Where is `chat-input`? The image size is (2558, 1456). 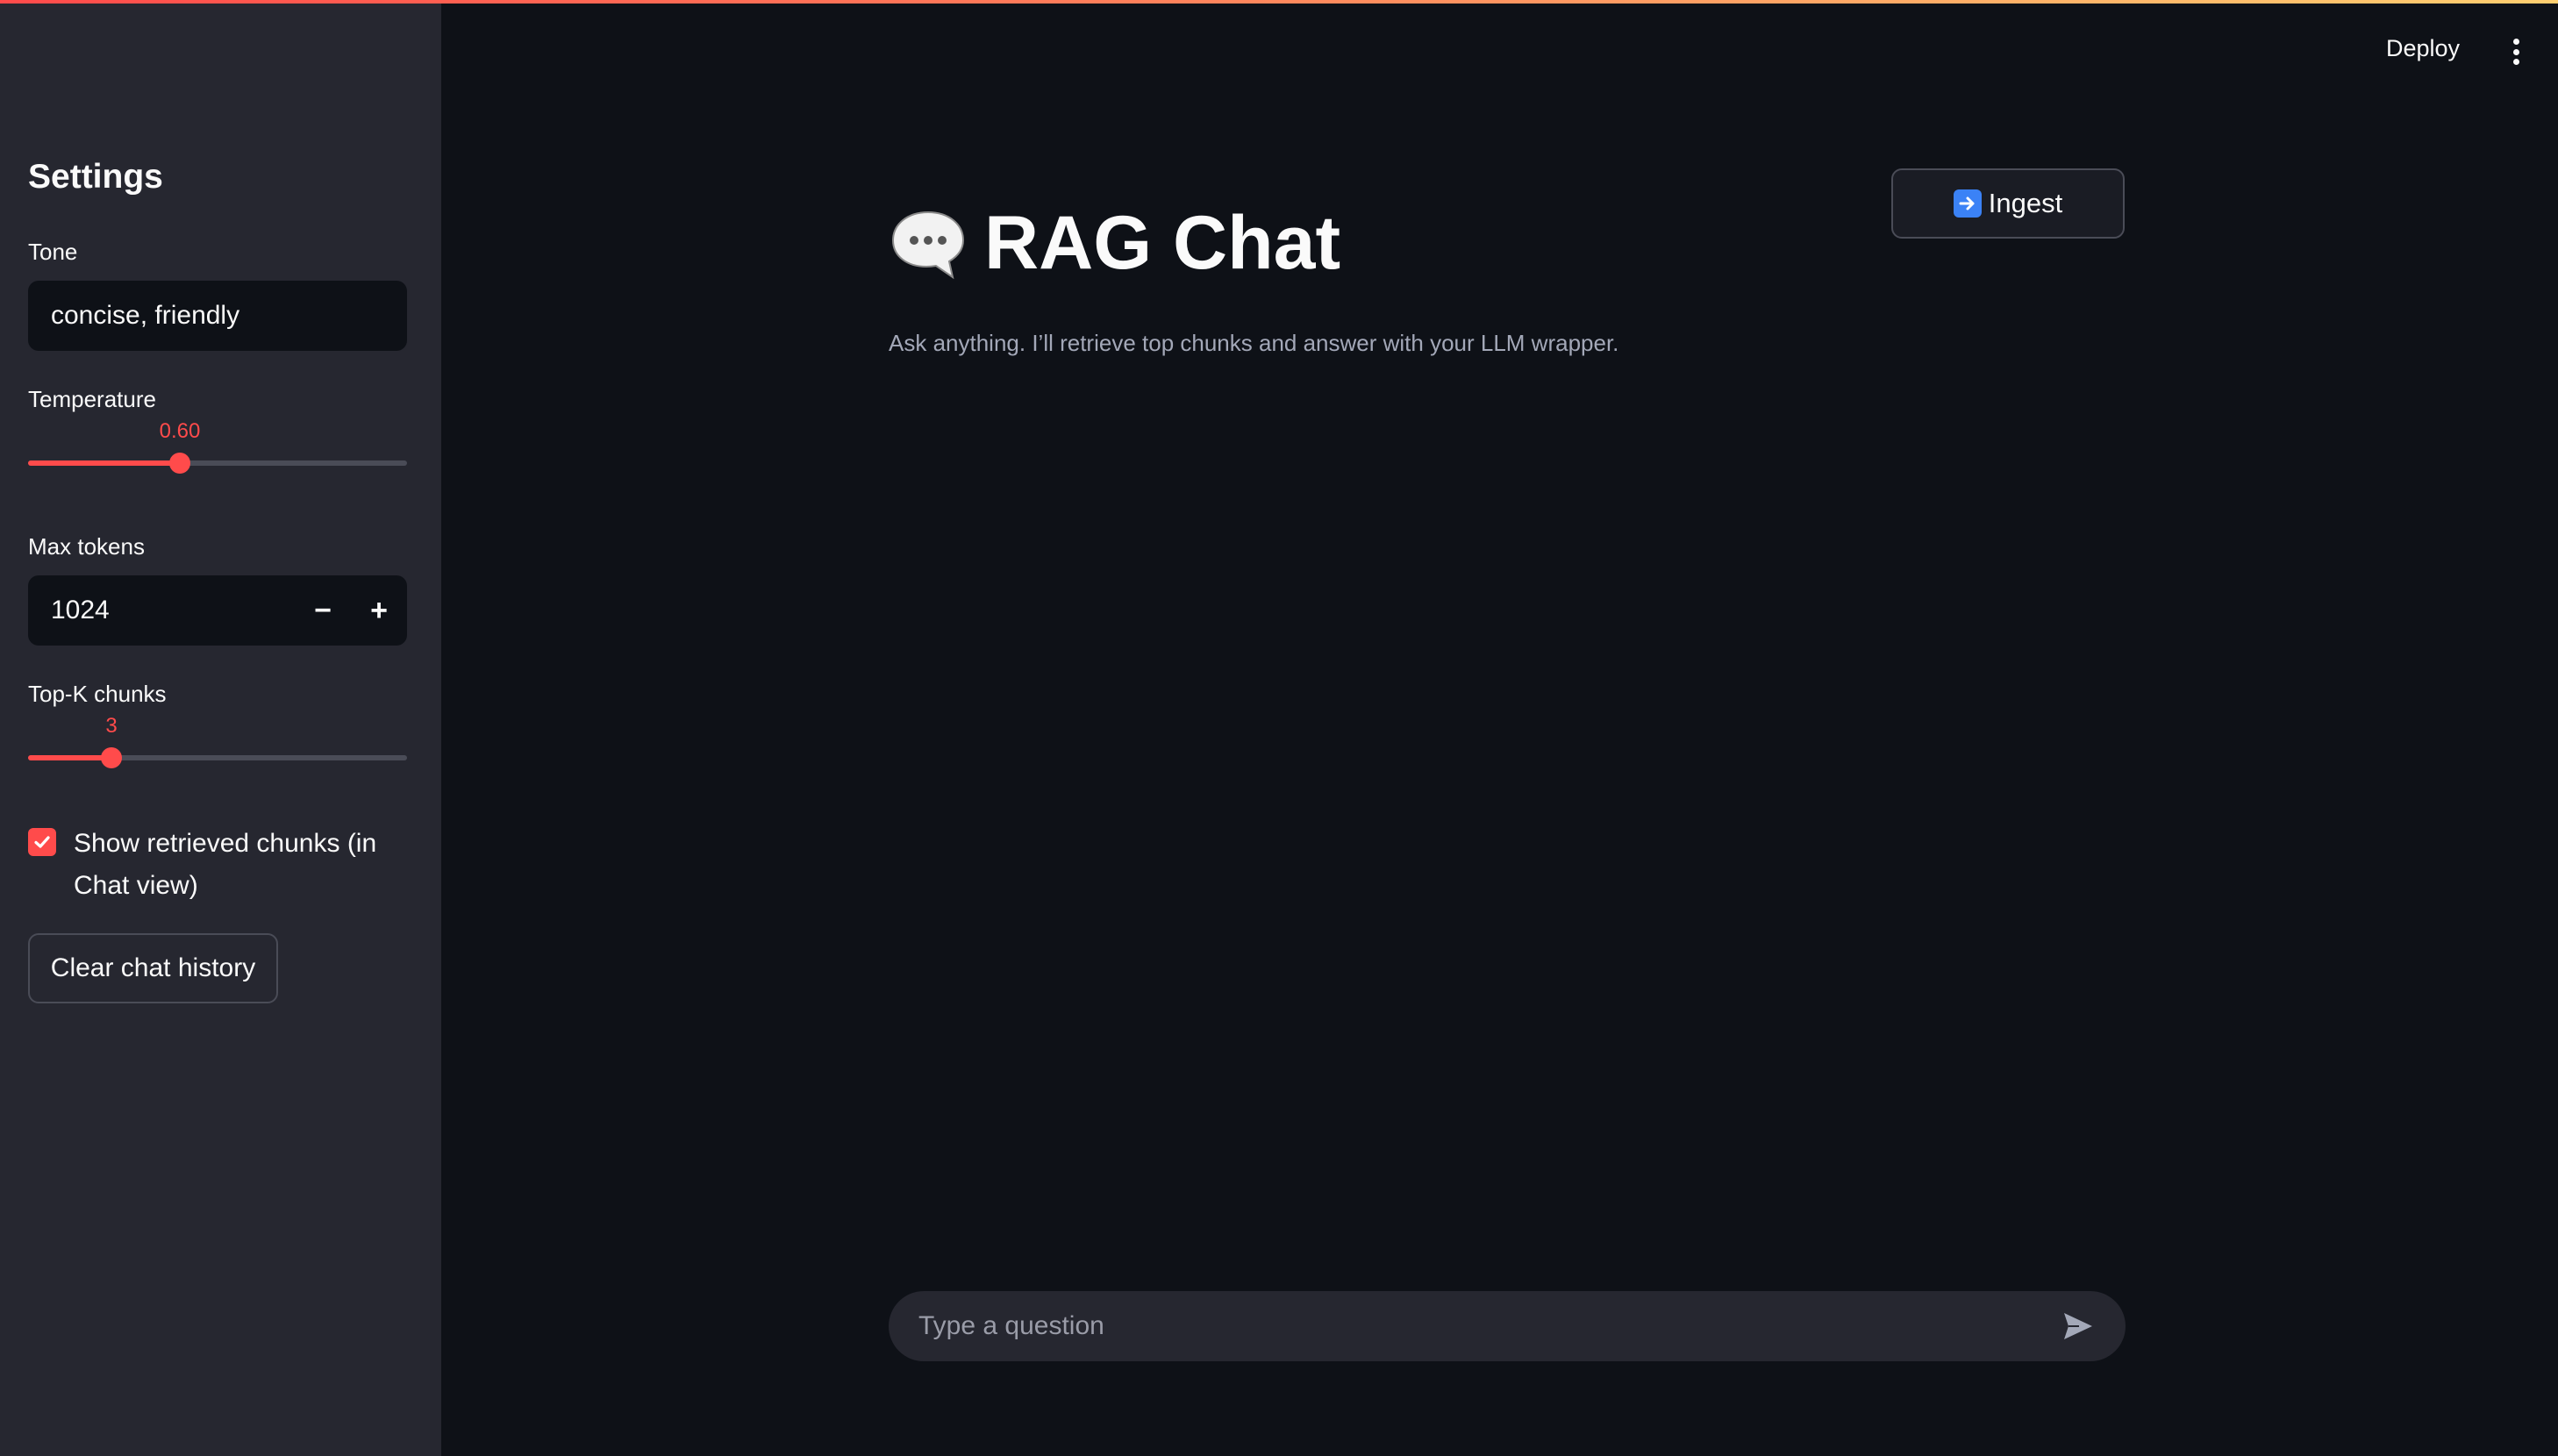
chat-input is located at coordinates (1490, 1326).